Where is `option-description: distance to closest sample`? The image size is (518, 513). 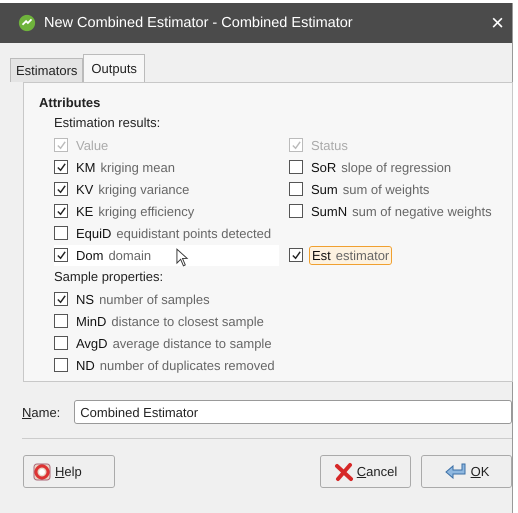 option-description: distance to closest sample is located at coordinates (187, 321).